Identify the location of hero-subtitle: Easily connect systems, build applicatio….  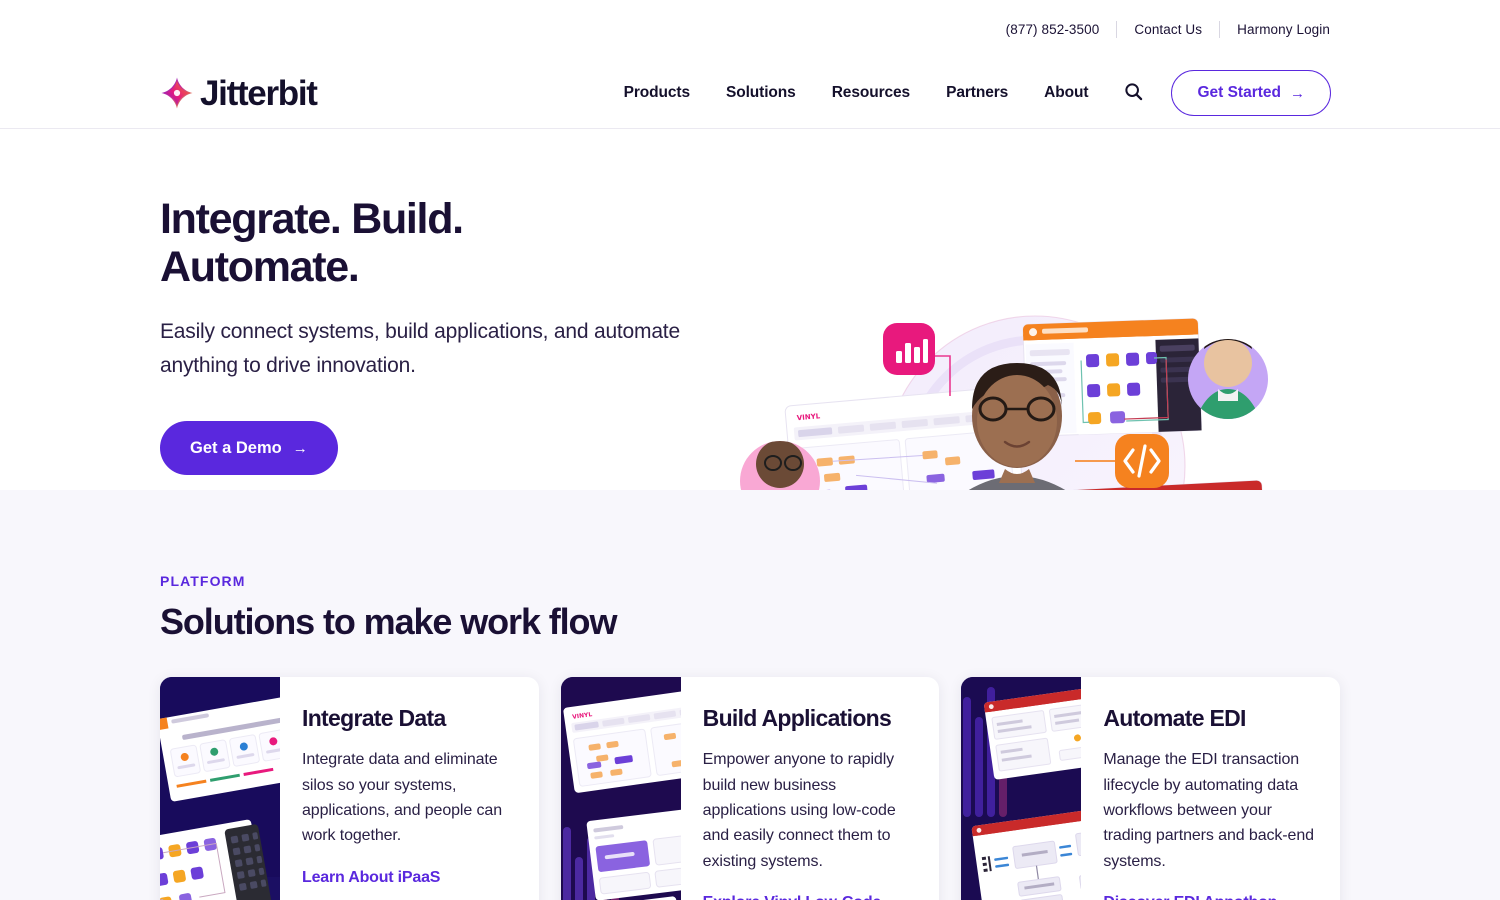
(420, 349).